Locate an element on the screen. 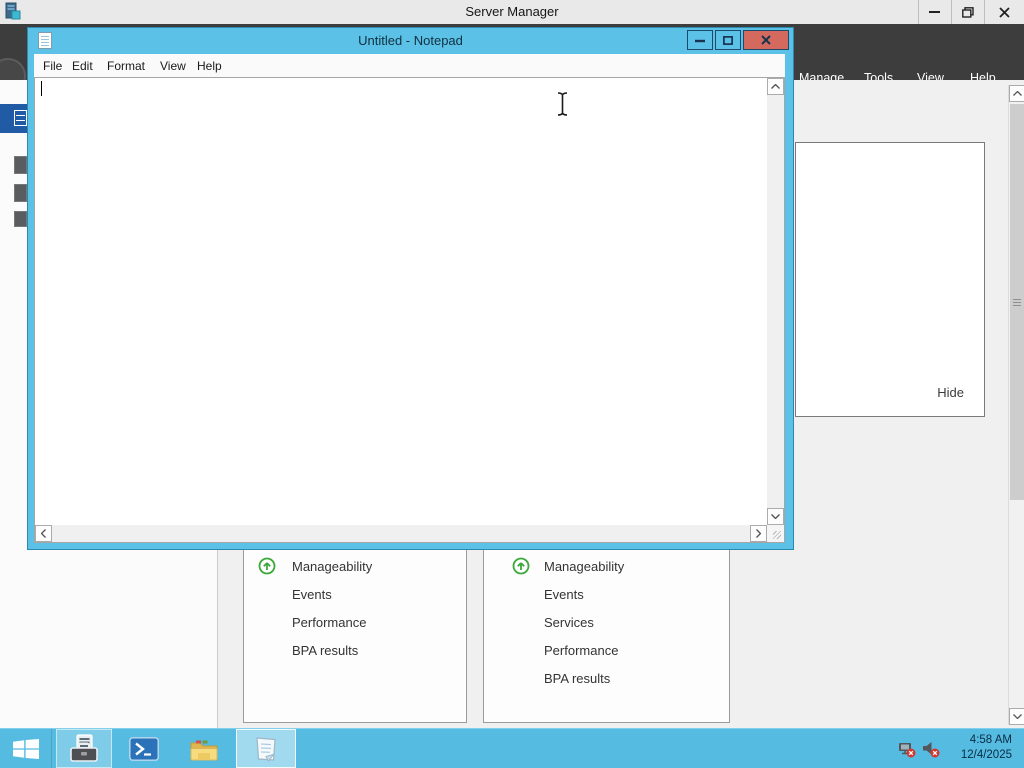 The image size is (1024, 768). notepad-menubar: File Edit Format View Help is located at coordinates (409, 65).